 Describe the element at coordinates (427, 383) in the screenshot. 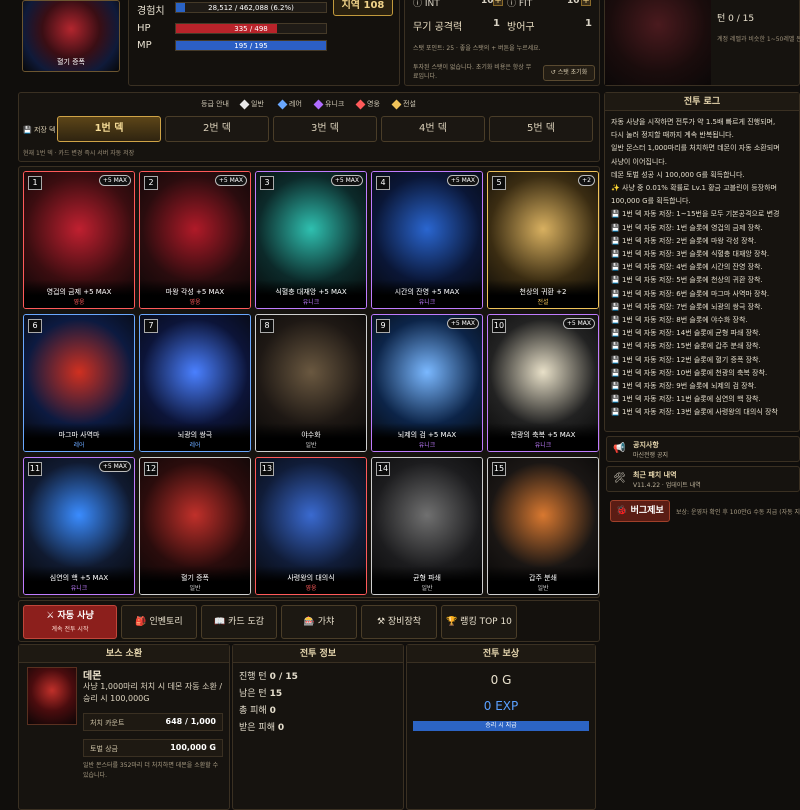

I see `card-slot-9: 9 +5 MAX 뇌제의 검 +5 MAX 유니크` at that location.